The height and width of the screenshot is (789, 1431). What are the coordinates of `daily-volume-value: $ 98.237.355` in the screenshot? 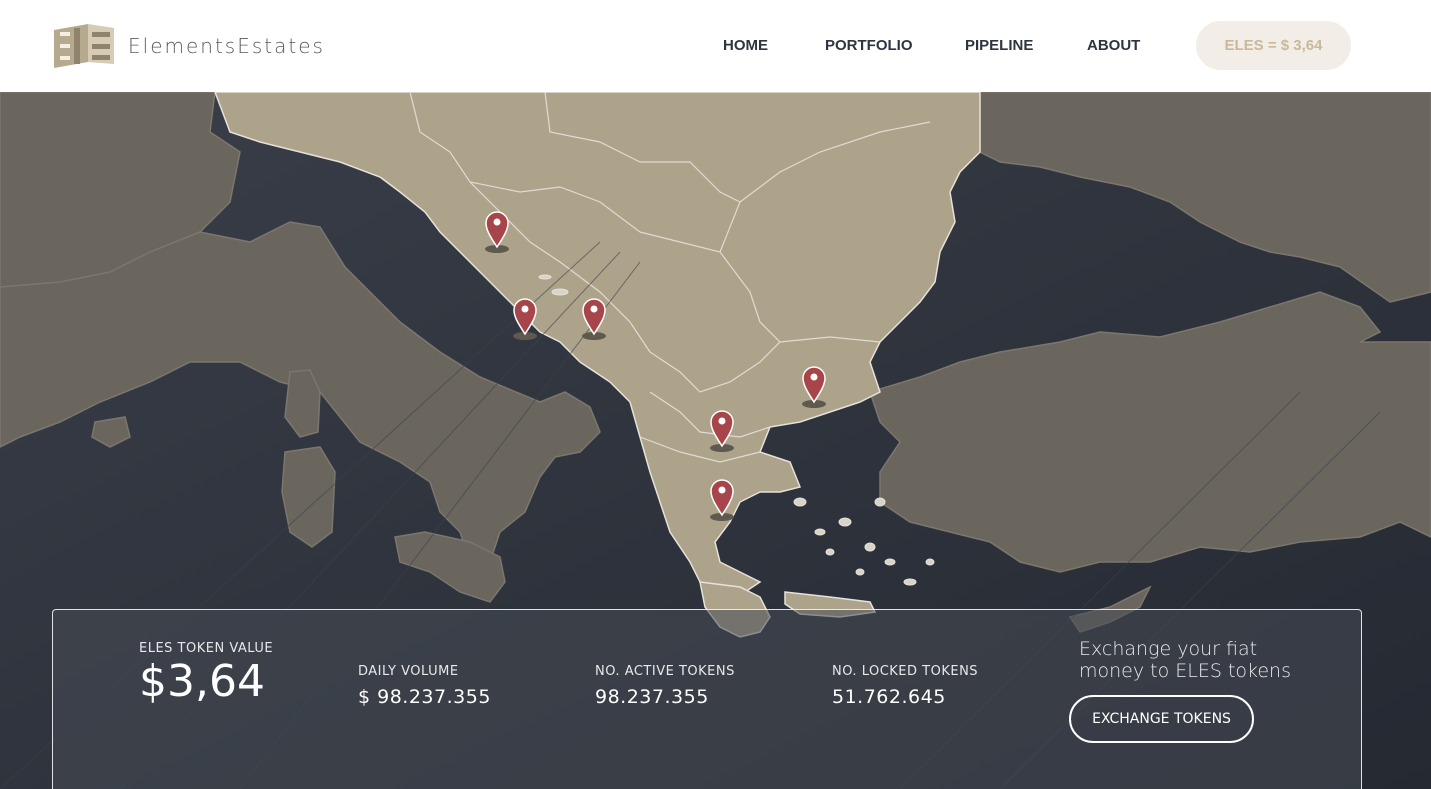 It's located at (424, 697).